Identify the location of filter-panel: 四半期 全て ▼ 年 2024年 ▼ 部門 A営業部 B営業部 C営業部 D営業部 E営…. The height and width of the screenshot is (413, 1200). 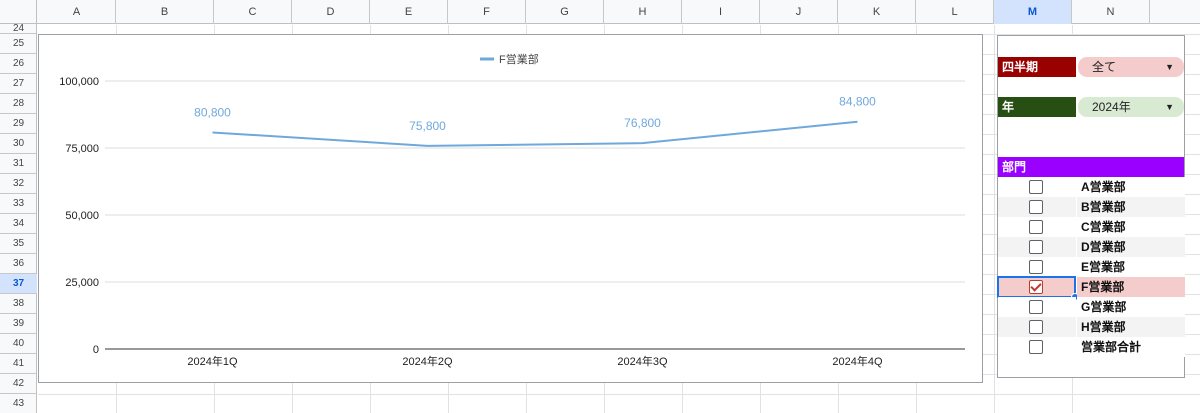
(1091, 206).